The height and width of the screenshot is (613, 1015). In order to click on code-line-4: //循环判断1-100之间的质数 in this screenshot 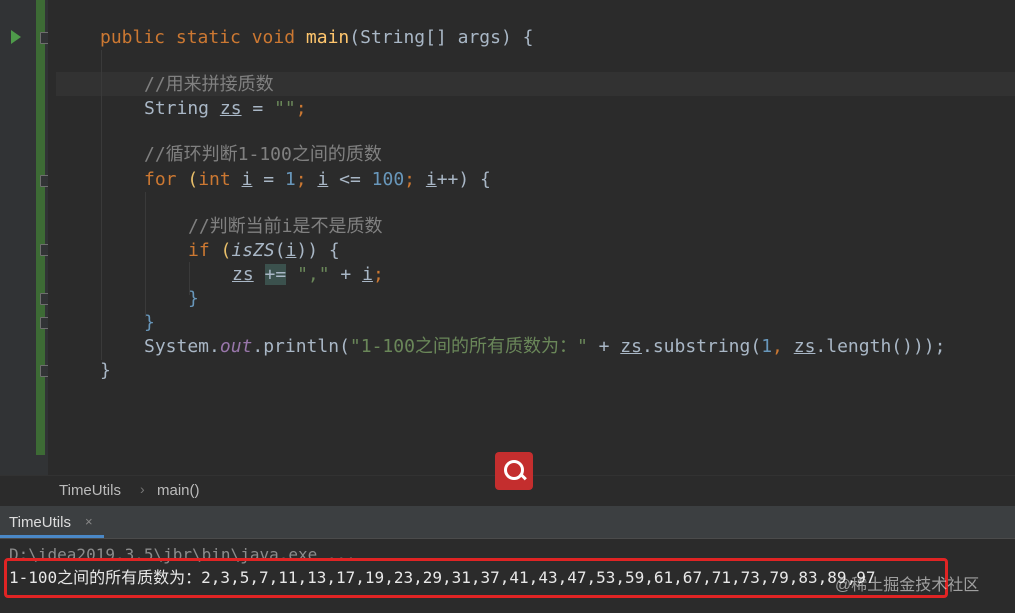, I will do `click(263, 154)`.